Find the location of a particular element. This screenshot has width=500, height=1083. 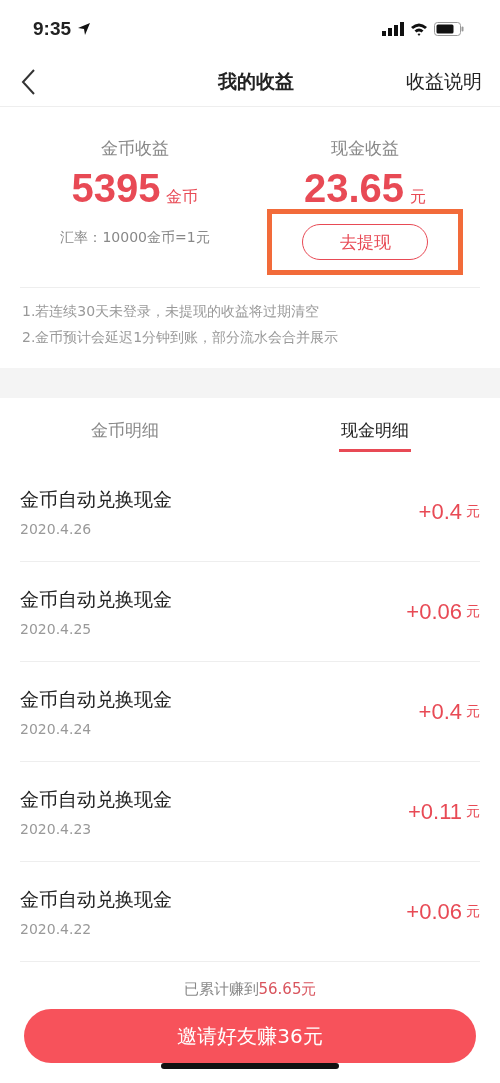

earnings-amount: 5395 is located at coordinates (116, 188).